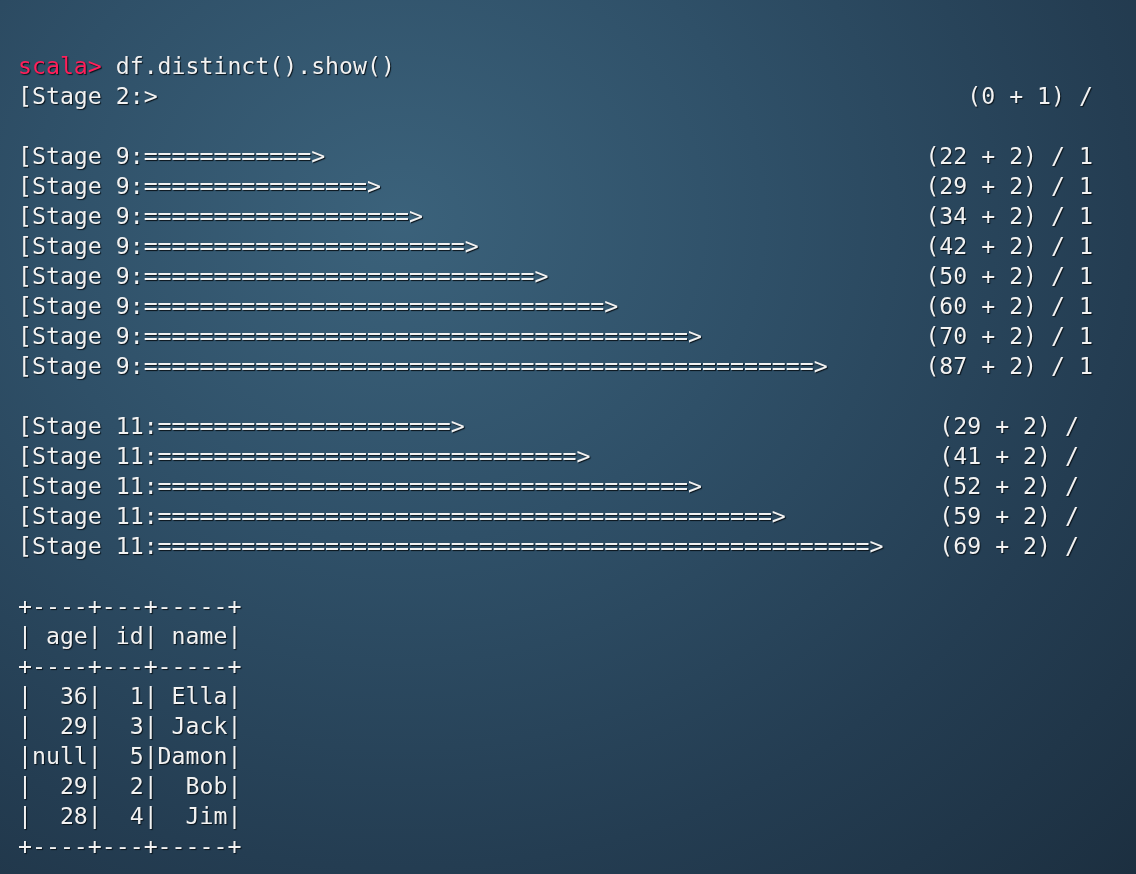  Describe the element at coordinates (451, 546) in the screenshot. I see `progress-bar-text: [Stage 11:===================================================>` at that location.